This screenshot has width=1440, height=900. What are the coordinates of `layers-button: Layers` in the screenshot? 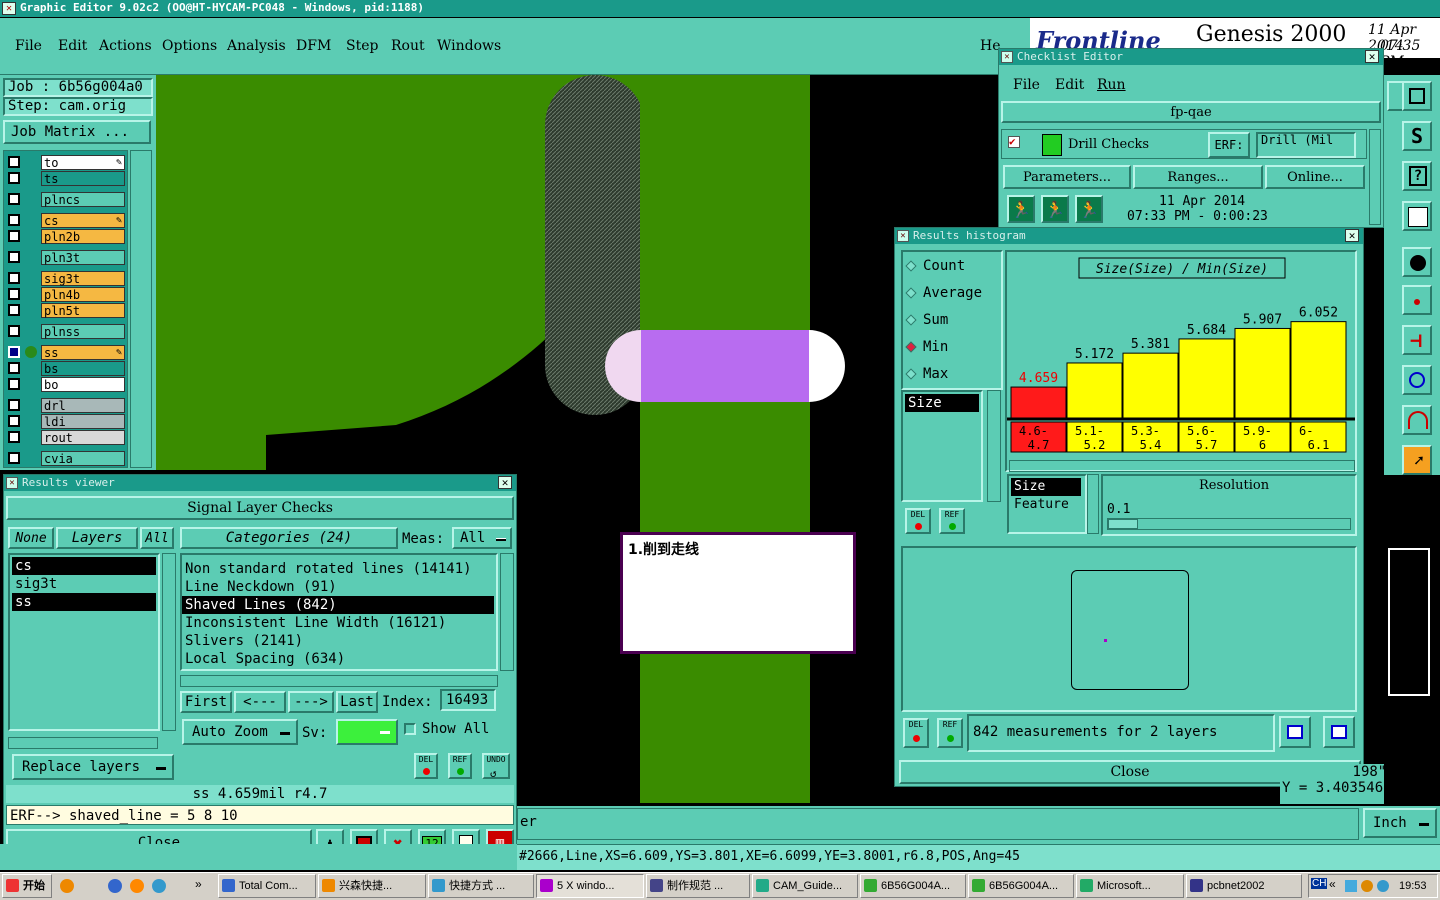 It's located at (97, 538).